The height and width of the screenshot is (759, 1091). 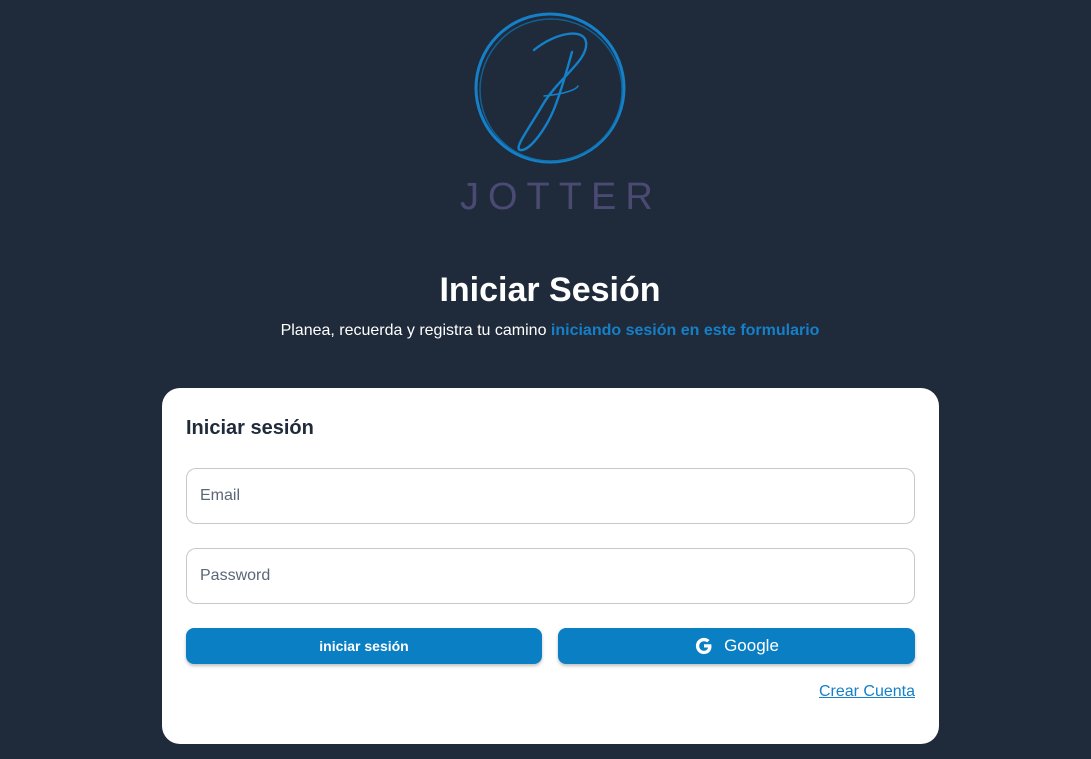 I want to click on jotter-logo: JOTTER, so click(x=561, y=115).